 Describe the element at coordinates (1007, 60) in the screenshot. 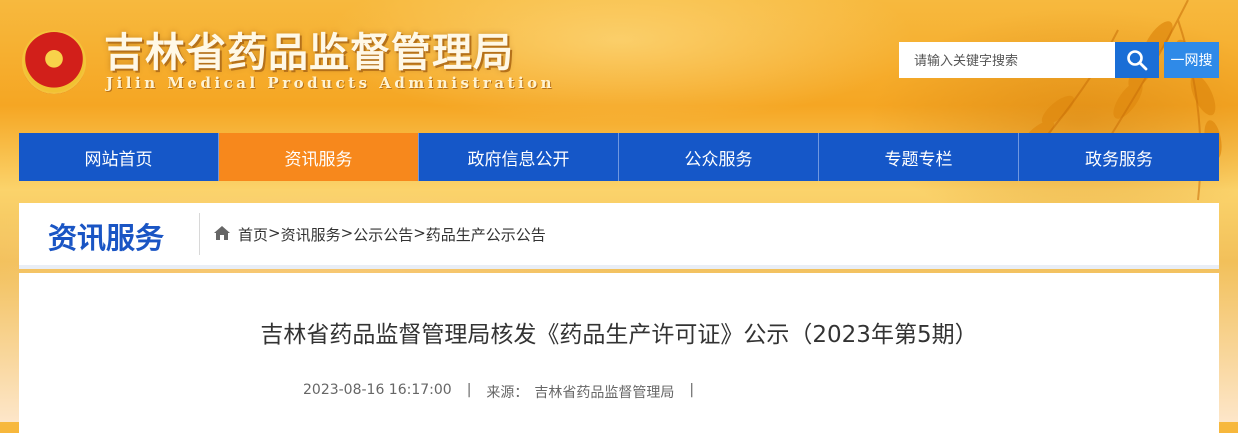

I see `search-input` at that location.